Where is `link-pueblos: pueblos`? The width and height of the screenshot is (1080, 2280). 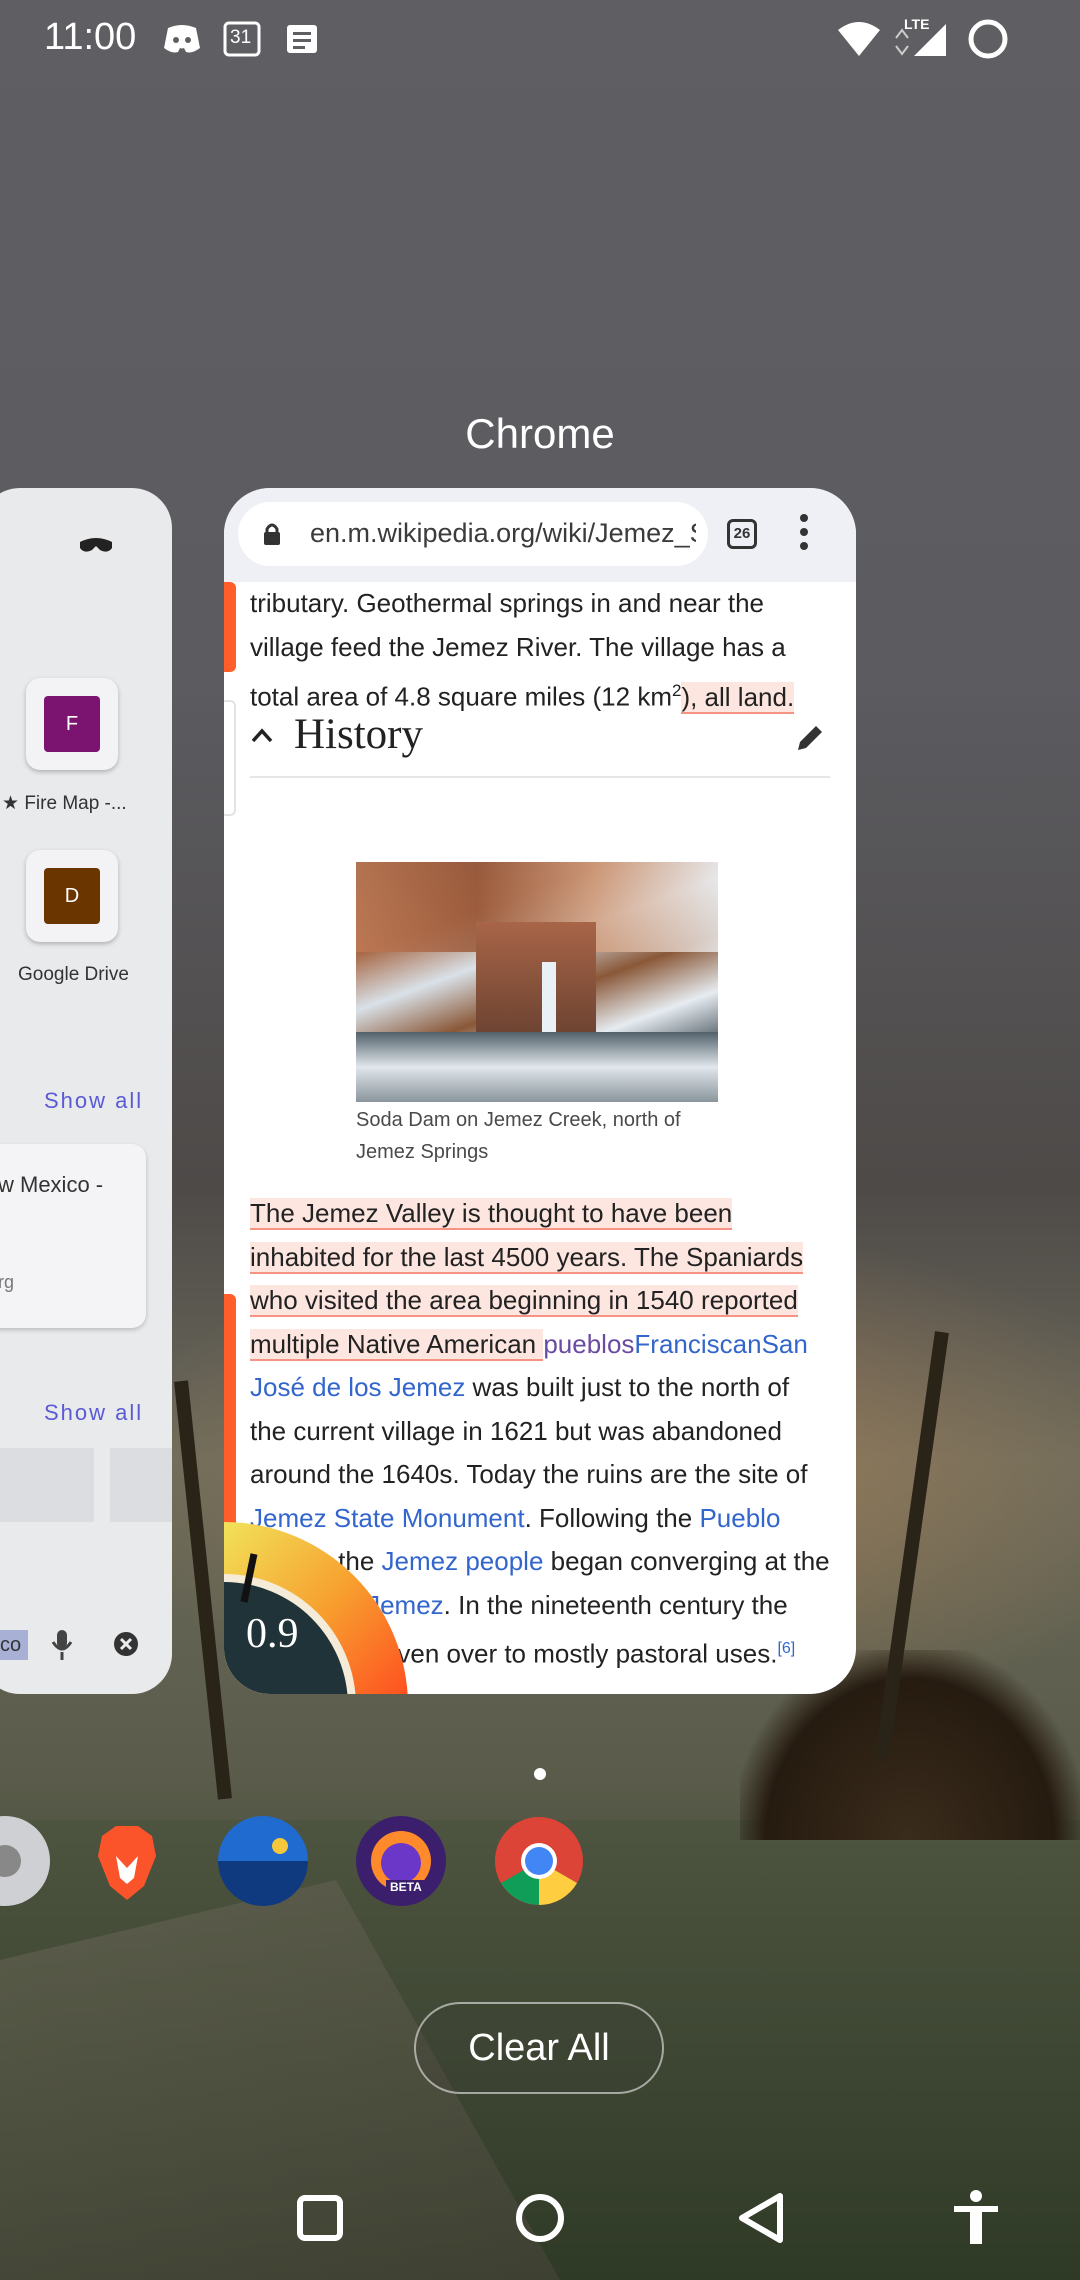
link-pueblos: pueblos is located at coordinates (588, 1344).